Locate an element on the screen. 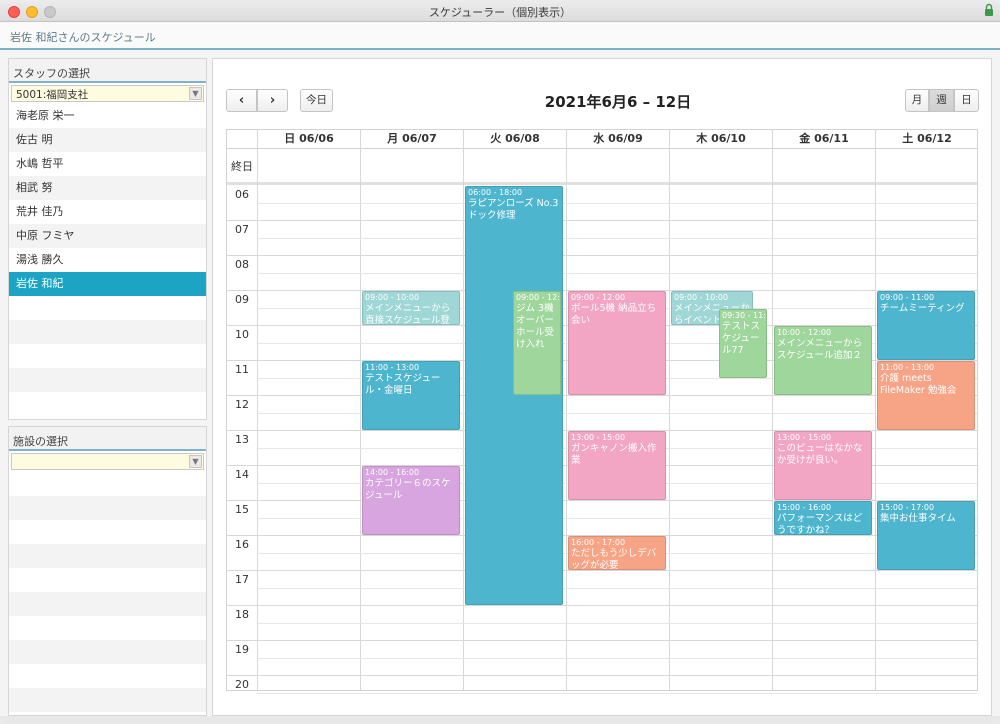 Image resolution: width=1000 pixels, height=724 pixels. branch-select: 5001:福岡支社 ▼ is located at coordinates (107, 93).